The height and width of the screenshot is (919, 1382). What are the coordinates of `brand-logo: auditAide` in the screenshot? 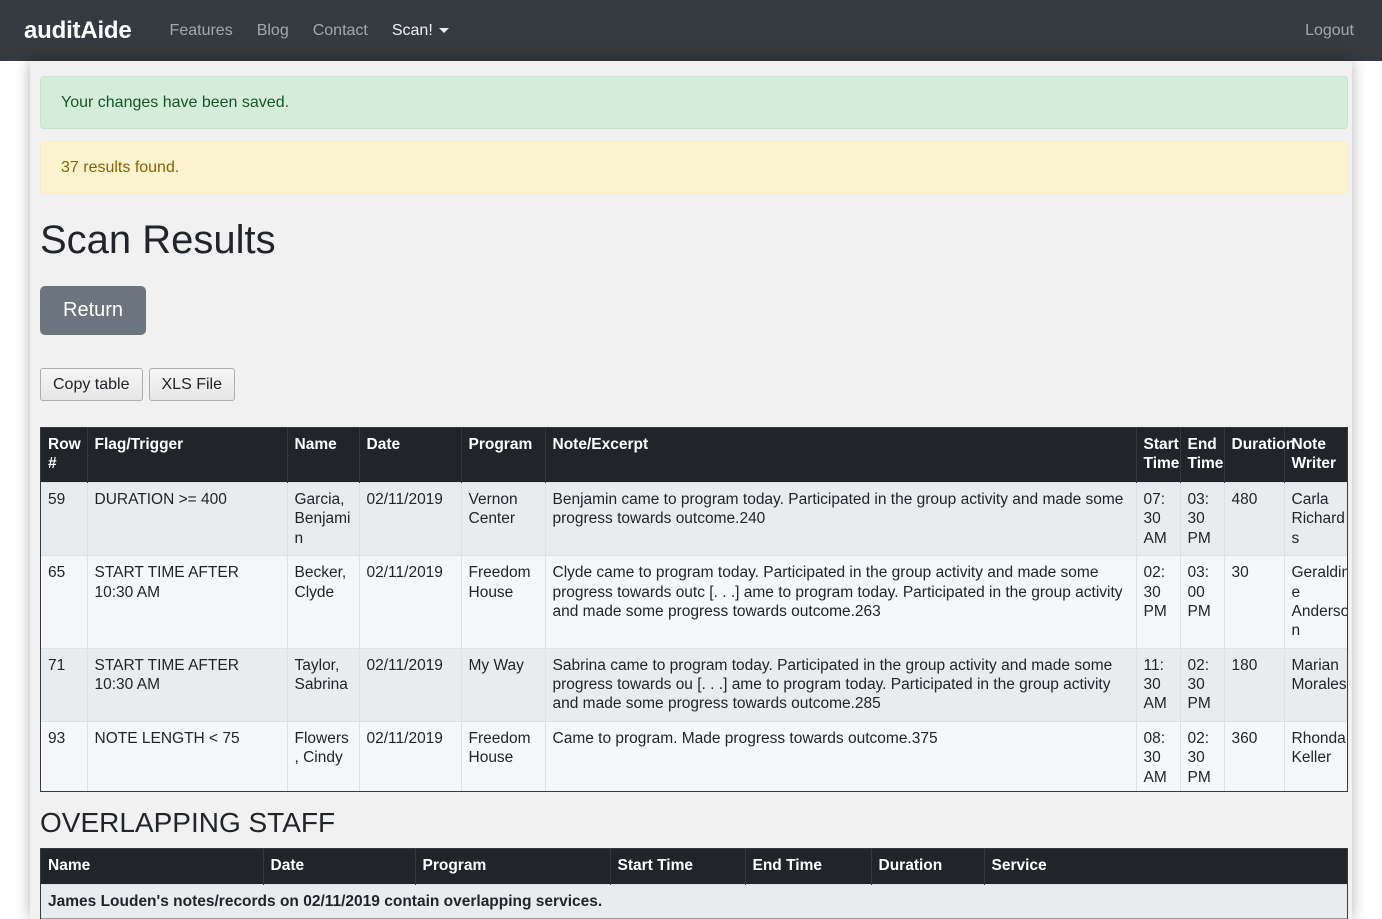 It's located at (78, 31).